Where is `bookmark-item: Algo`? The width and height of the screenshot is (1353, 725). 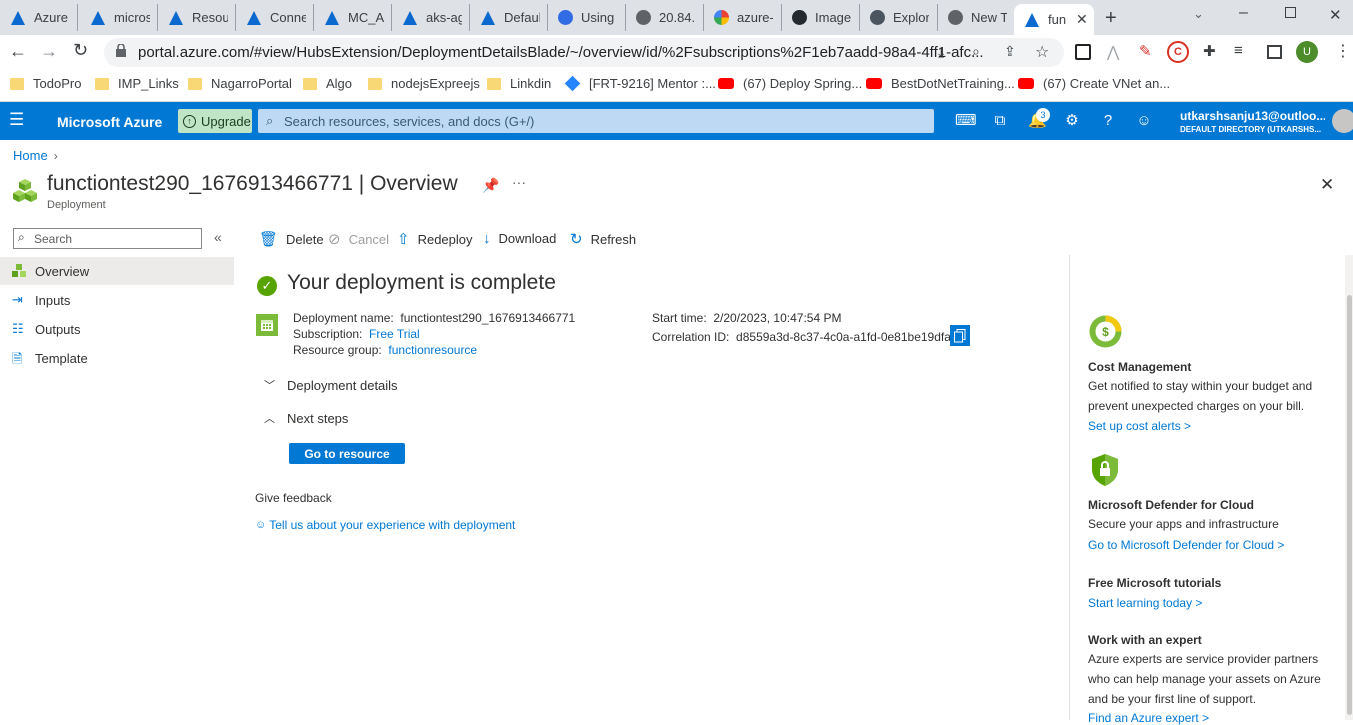 bookmark-item: Algo is located at coordinates (327, 83).